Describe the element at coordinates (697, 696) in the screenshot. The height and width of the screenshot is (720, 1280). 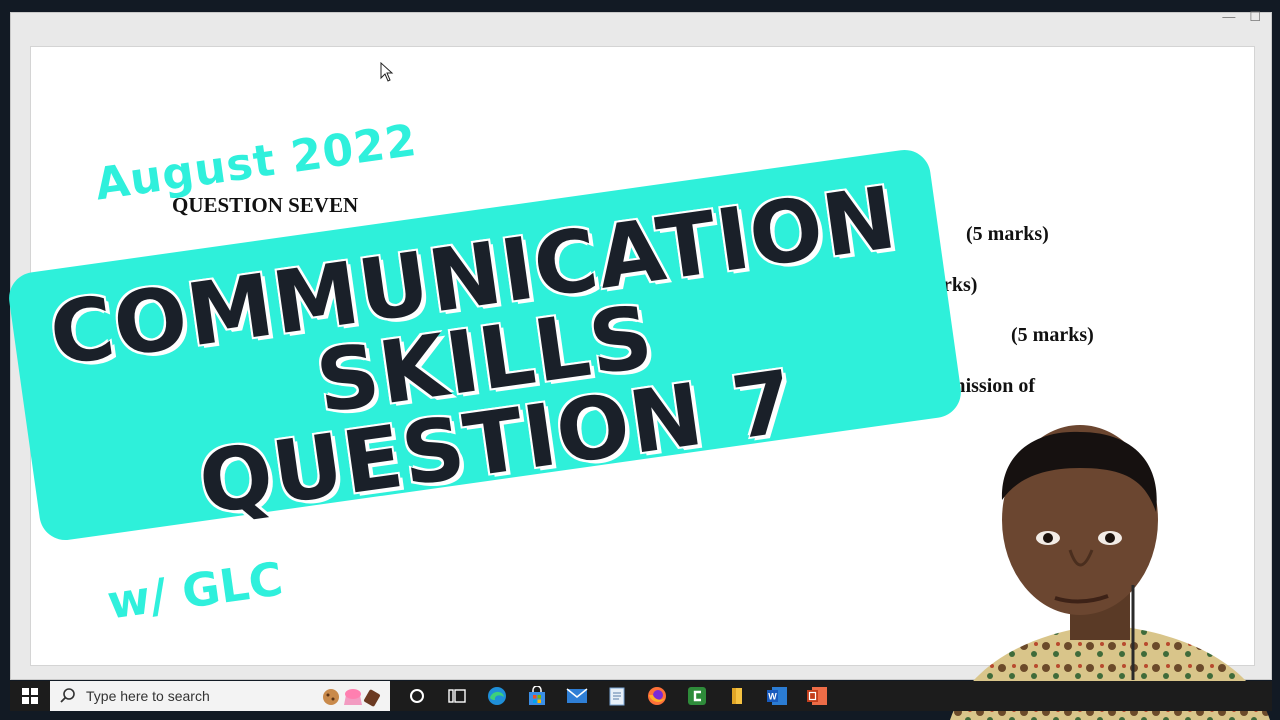
I see `camtasia-icon` at that location.